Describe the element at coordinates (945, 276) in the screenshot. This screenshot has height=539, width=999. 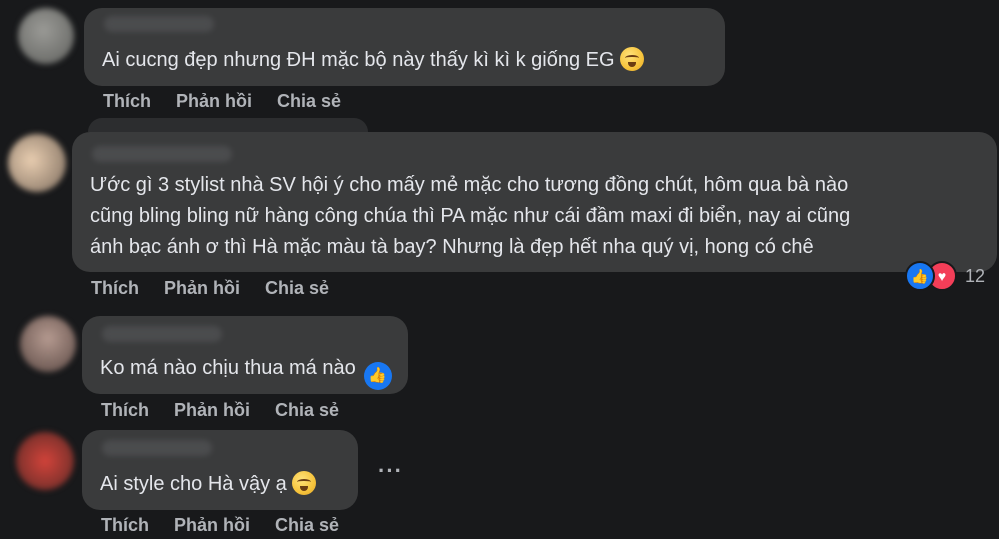
I see `reaction-summary: 👍 ♥ 12` at that location.